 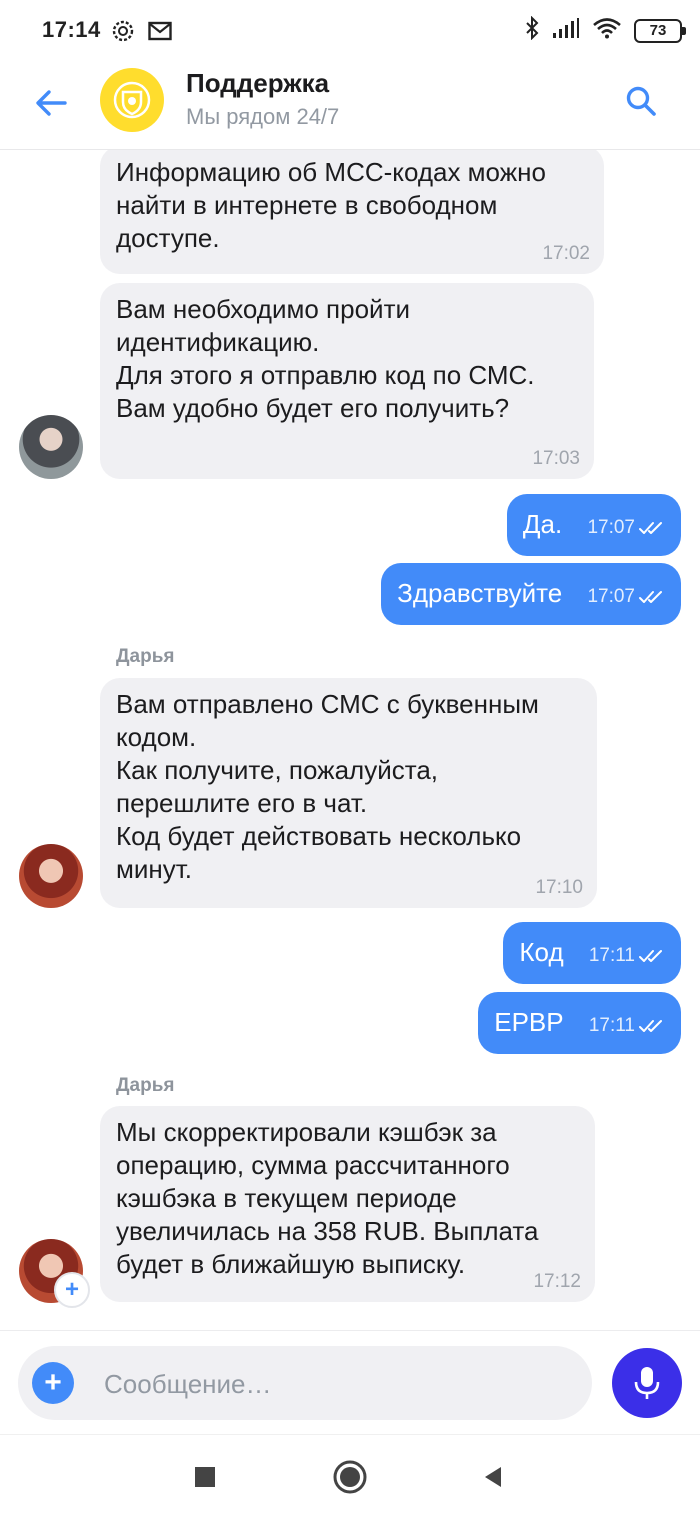 I want to click on back-nav-button, so click(x=493, y=1477).